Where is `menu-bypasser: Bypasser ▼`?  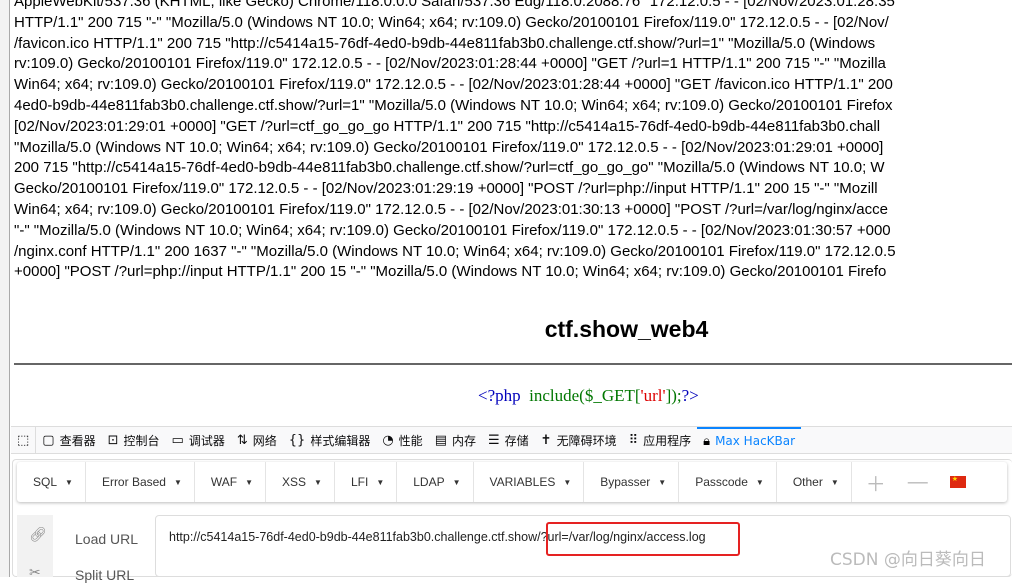
menu-bypasser: Bypasser ▼ is located at coordinates (632, 482).